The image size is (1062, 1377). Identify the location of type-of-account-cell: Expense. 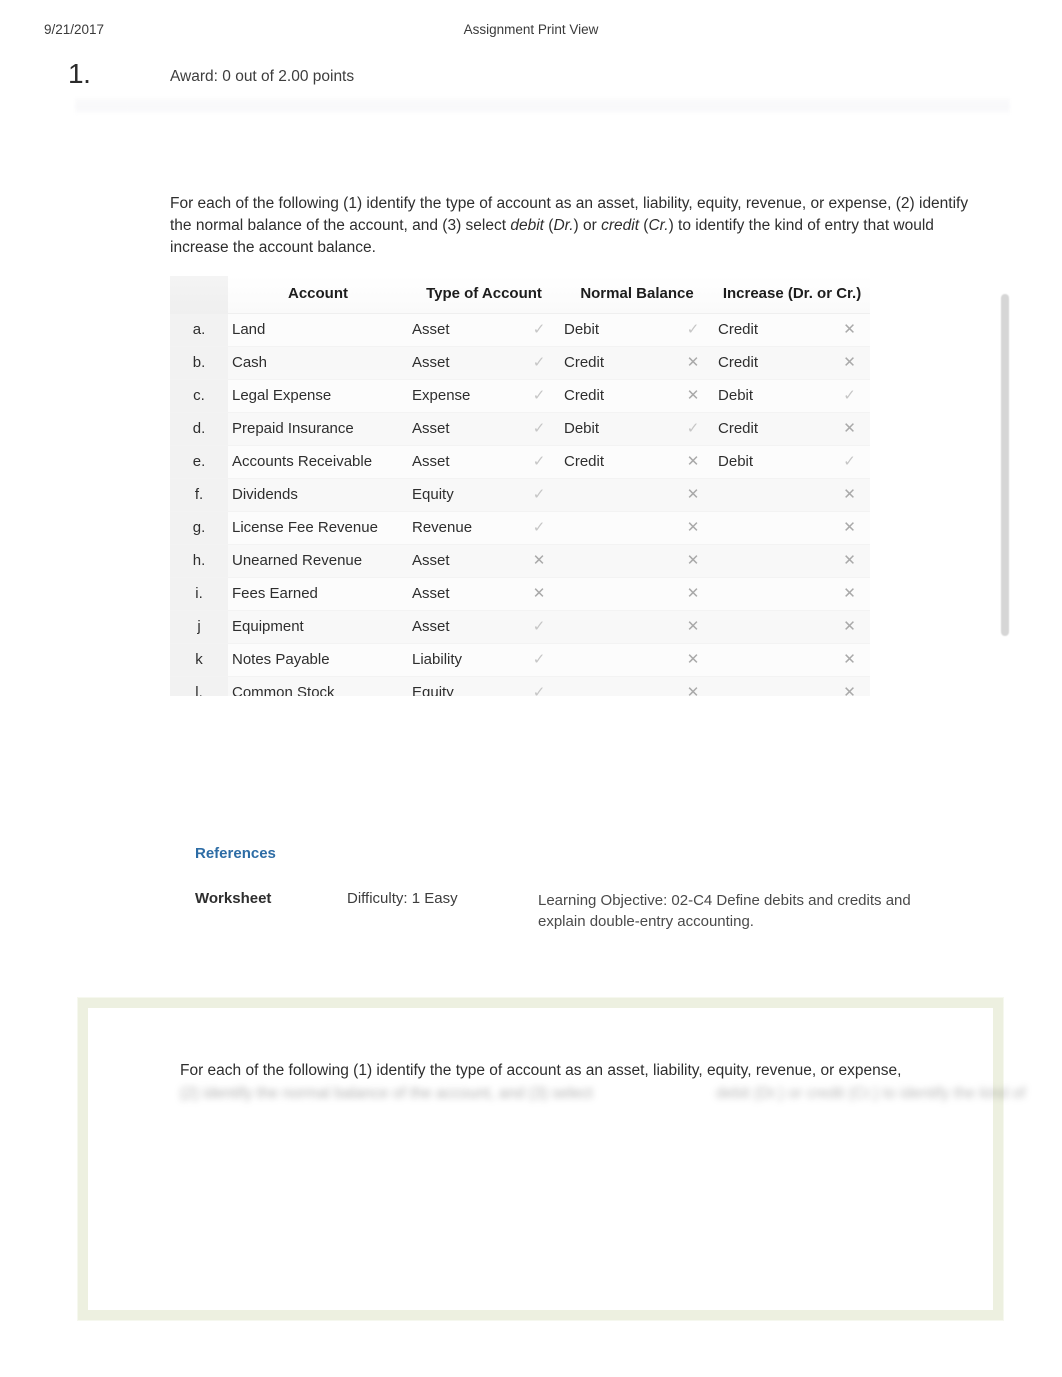
(463, 396).